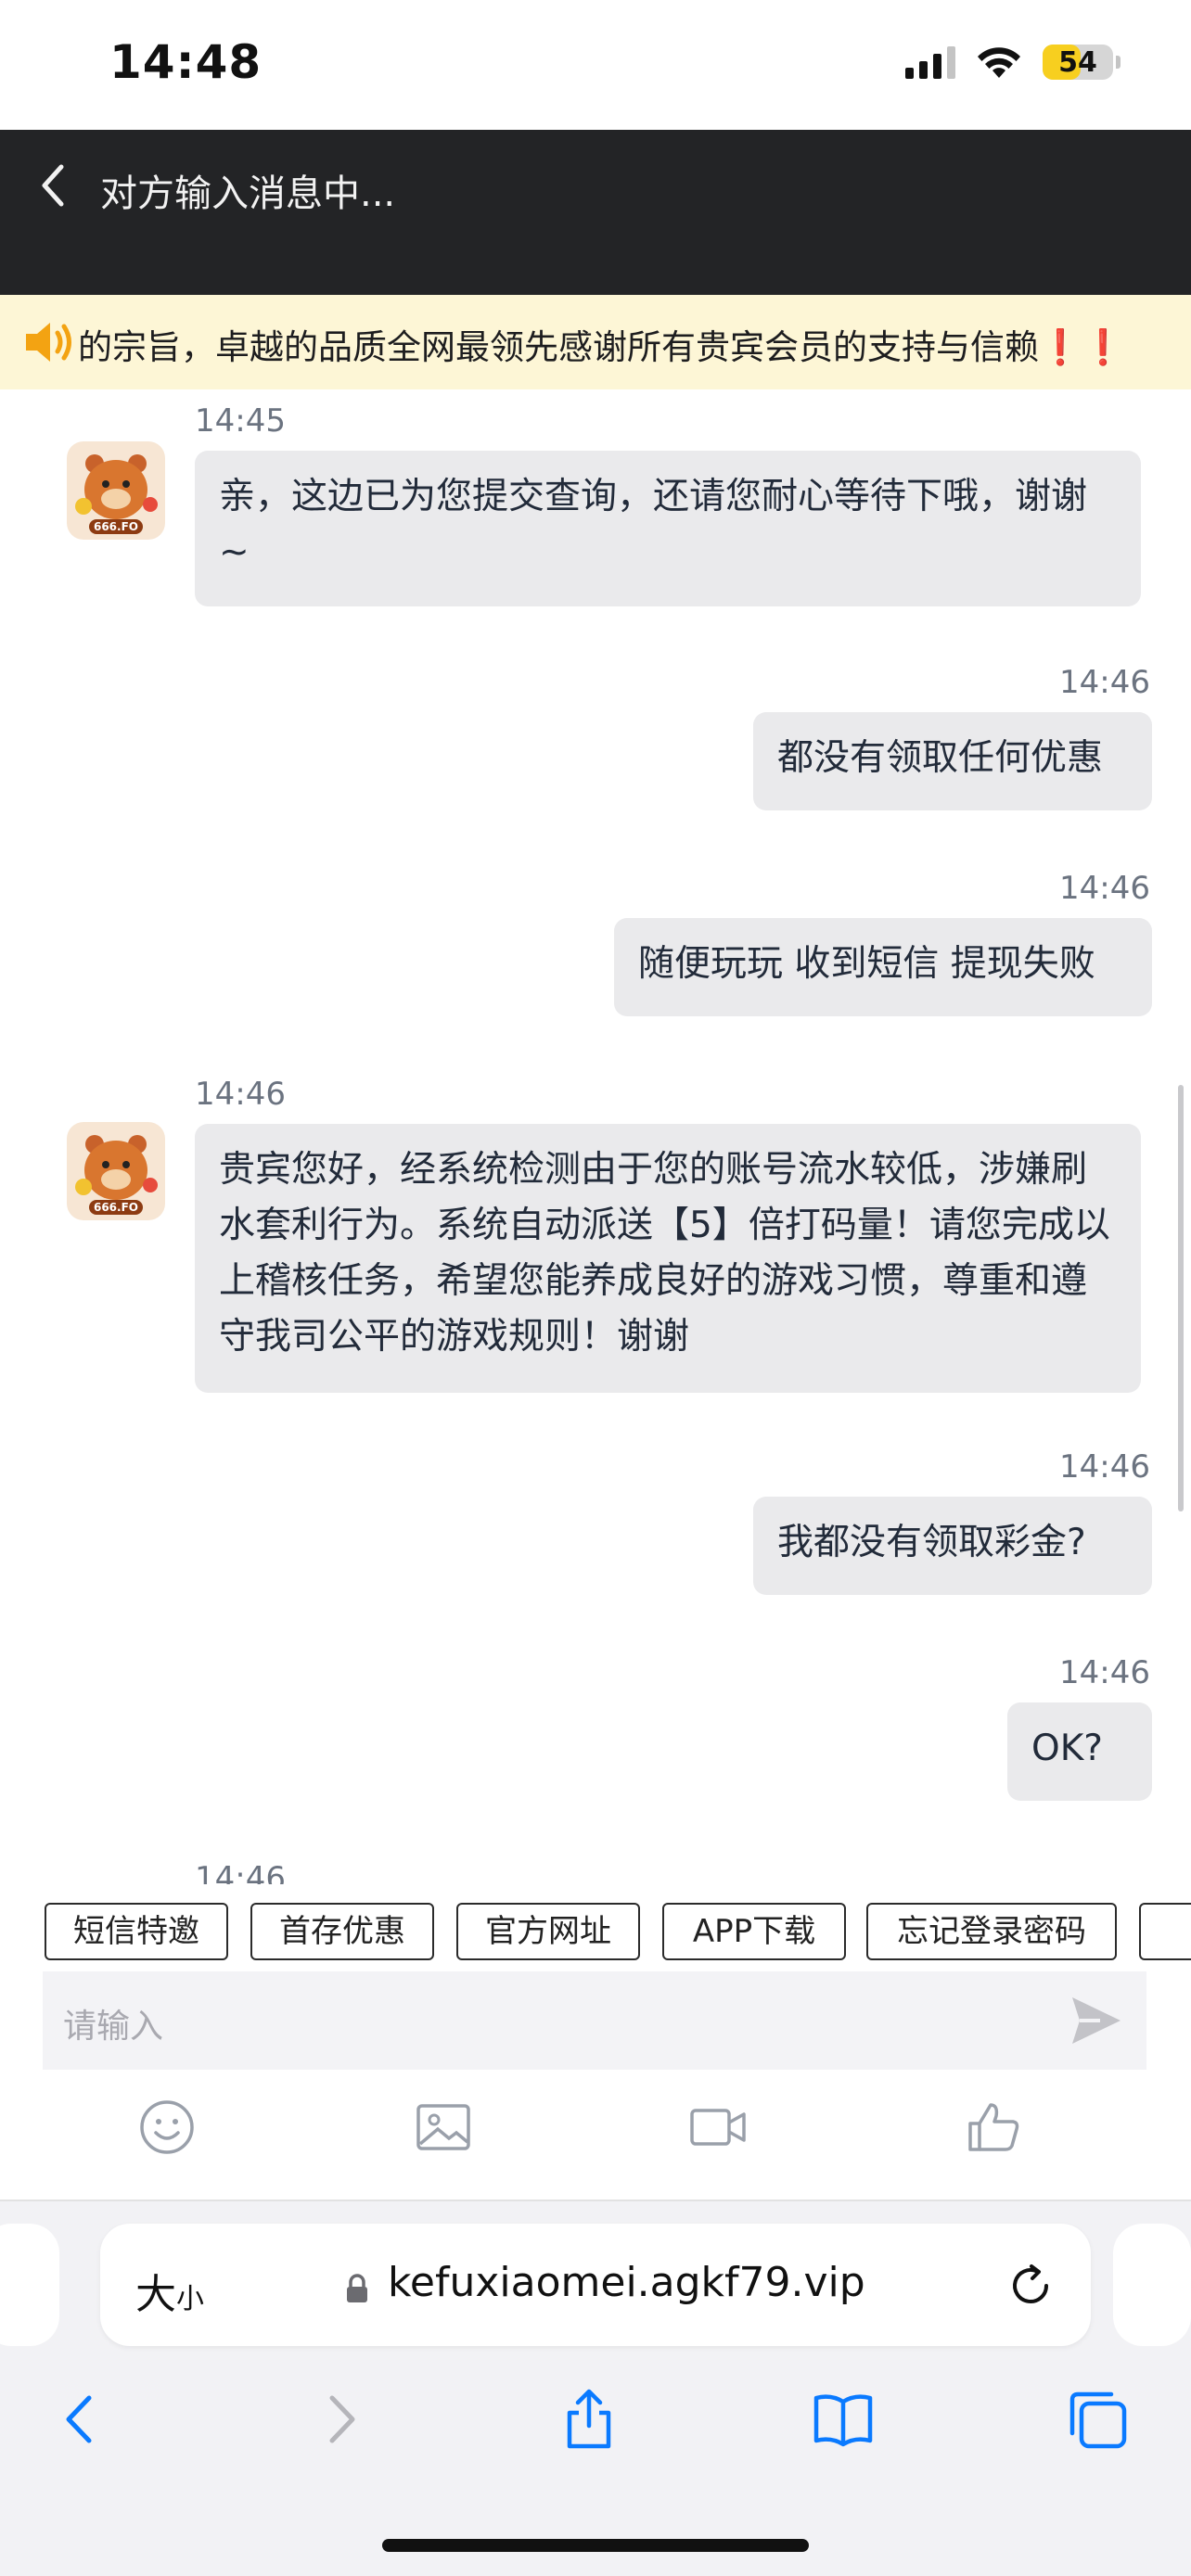 Image resolution: width=1191 pixels, height=2576 pixels. What do you see at coordinates (883, 967) in the screenshot?
I see `sent-message-bubble: 随便玩玩 收到短信 提现失败` at bounding box center [883, 967].